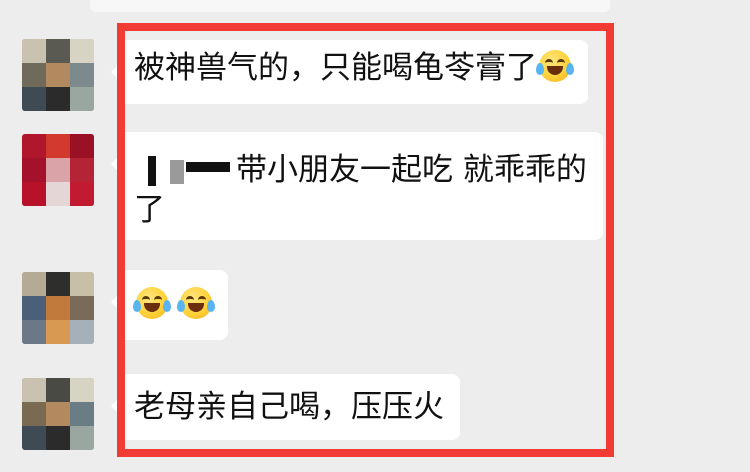  Describe the element at coordinates (411, 170) in the screenshot. I see `message-text-line-1: 带小朋友一起吃 就乖乖的` at that location.